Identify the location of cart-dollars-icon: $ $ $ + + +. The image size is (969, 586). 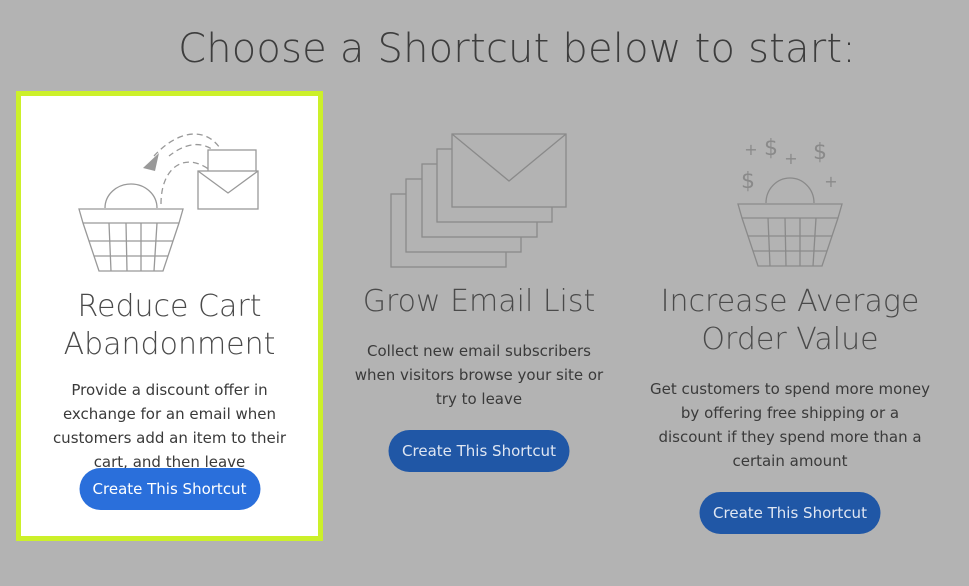
(790, 201).